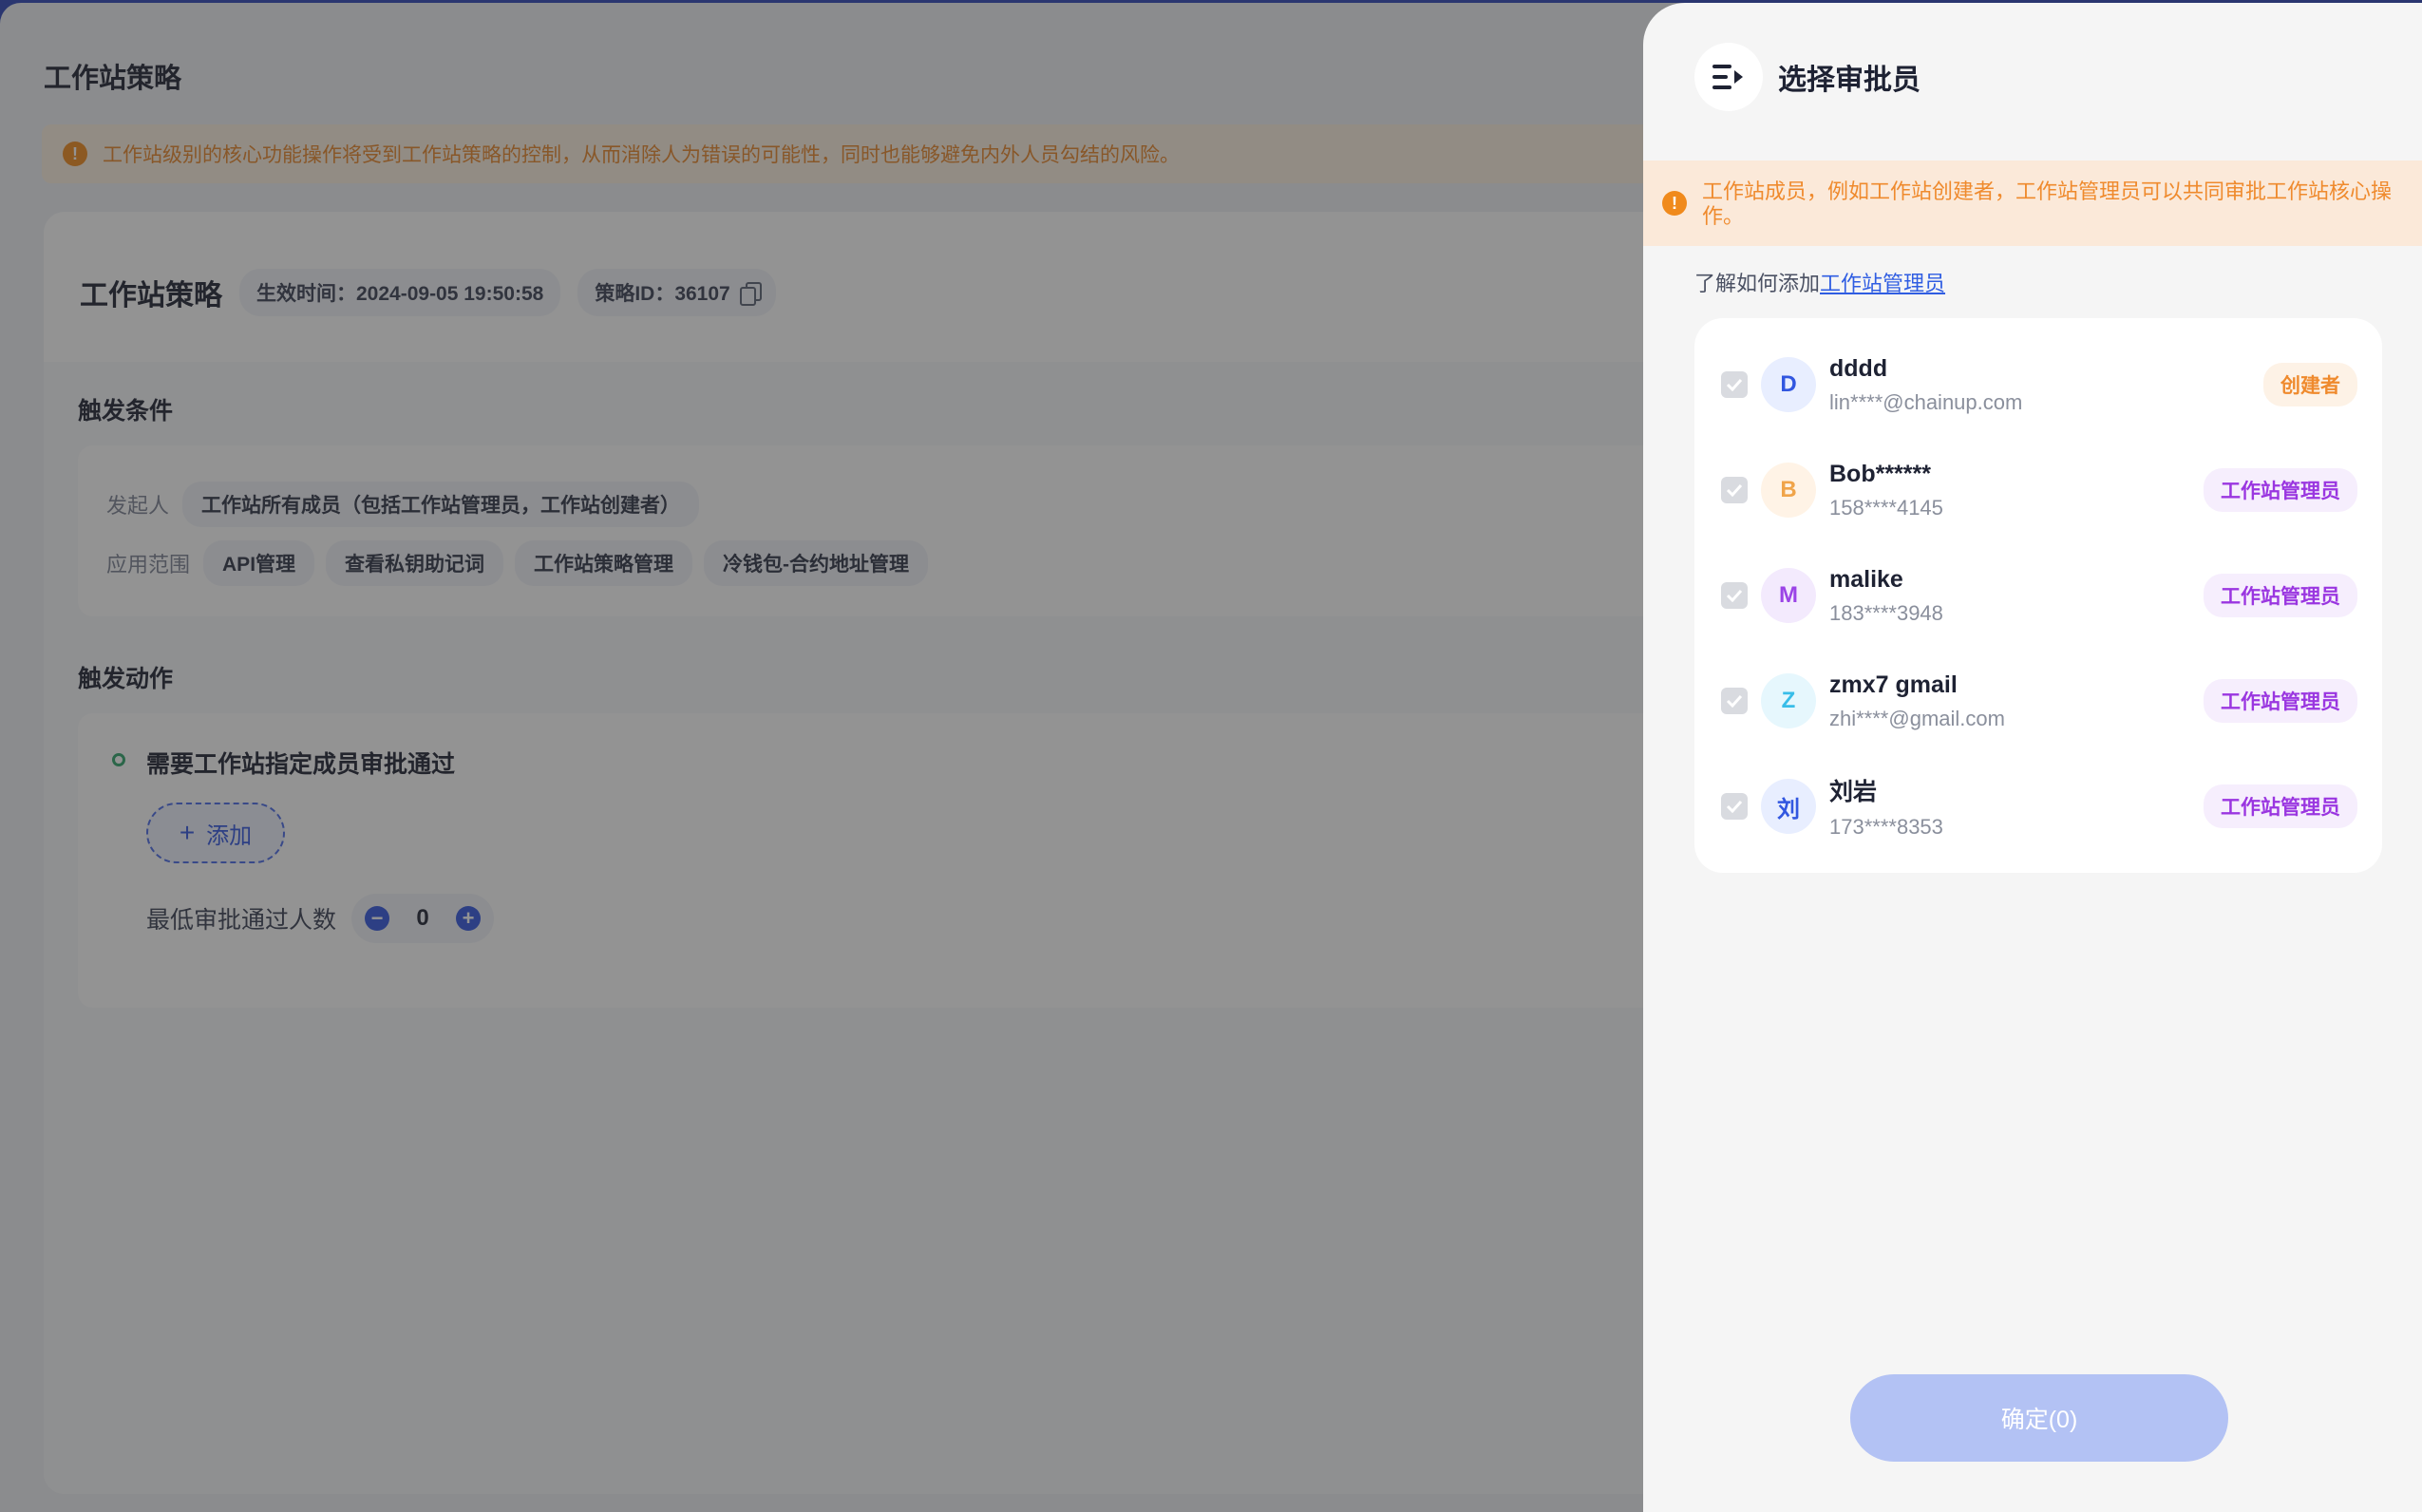 The width and height of the screenshot is (2422, 1512). What do you see at coordinates (1788, 490) in the screenshot?
I see `avatar: B` at bounding box center [1788, 490].